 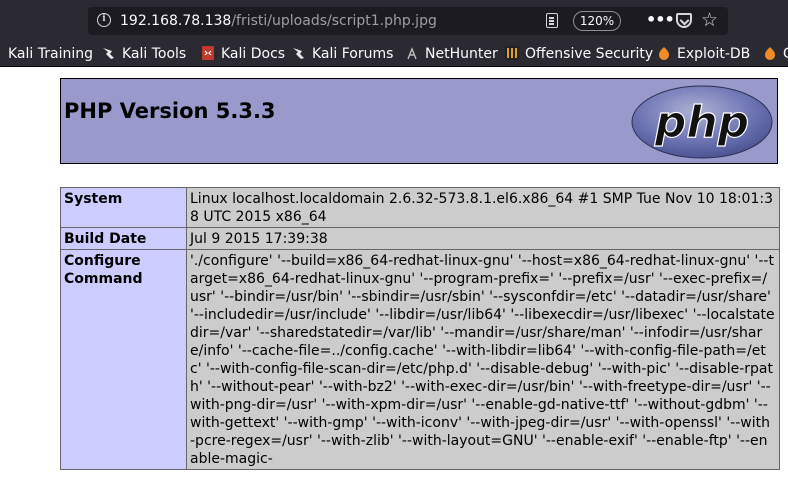 I want to click on bookmark-label: Kali Docs, so click(x=253, y=54).